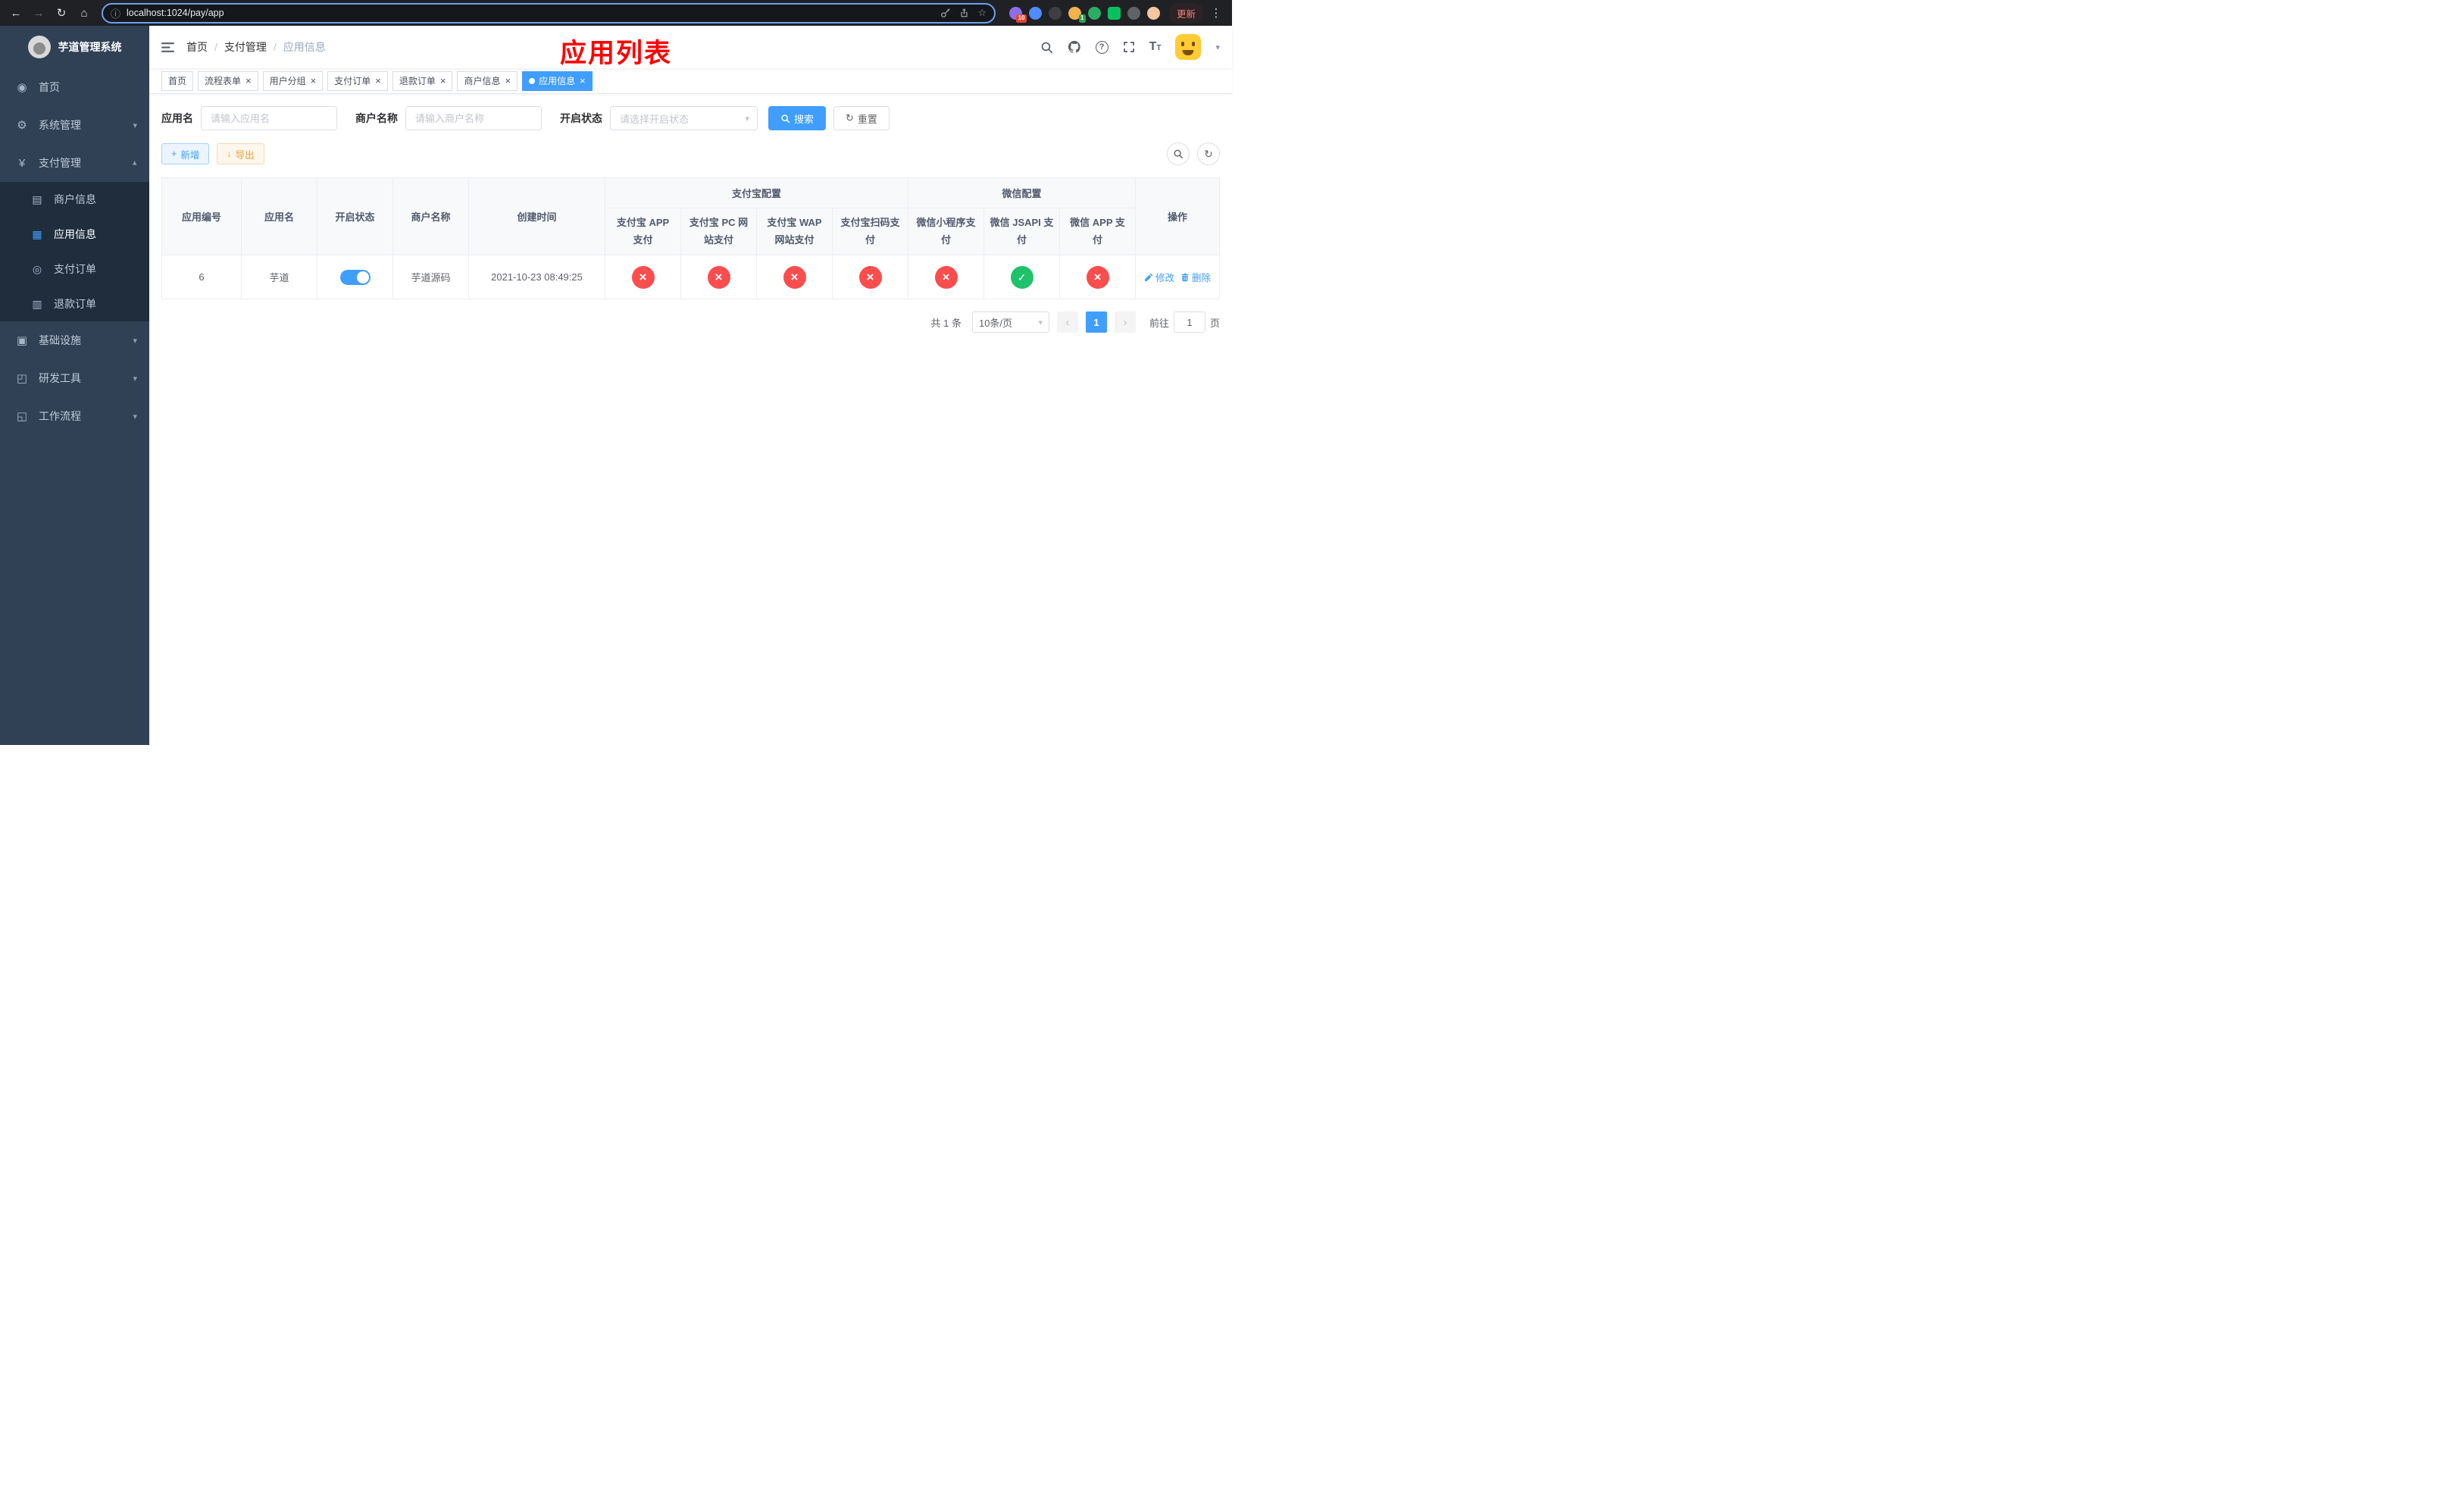 The height and width of the screenshot is (1490, 2464). Describe the element at coordinates (197, 47) in the screenshot. I see `breadcrumb-item: 首页` at that location.